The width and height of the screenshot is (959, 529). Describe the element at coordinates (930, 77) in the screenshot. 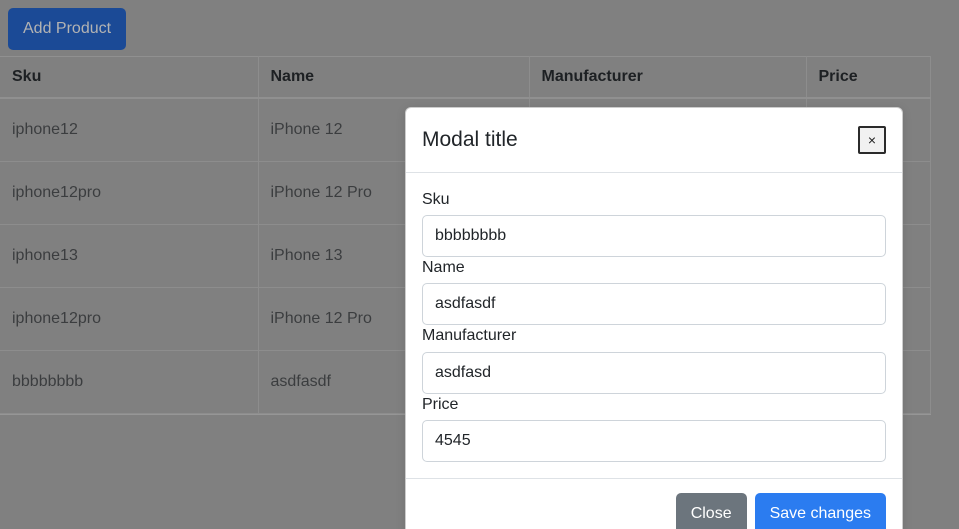

I see `column-header-actions` at that location.